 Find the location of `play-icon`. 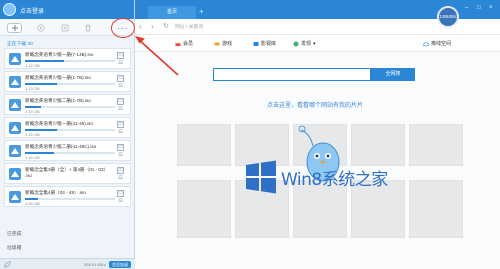

play-icon is located at coordinates (40, 28).